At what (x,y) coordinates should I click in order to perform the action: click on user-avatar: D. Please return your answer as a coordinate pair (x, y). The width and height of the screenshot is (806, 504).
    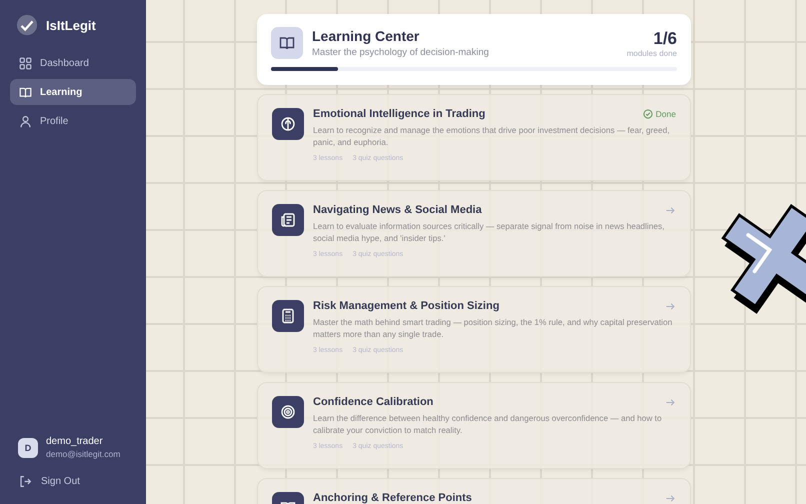
    Looking at the image, I should click on (28, 448).